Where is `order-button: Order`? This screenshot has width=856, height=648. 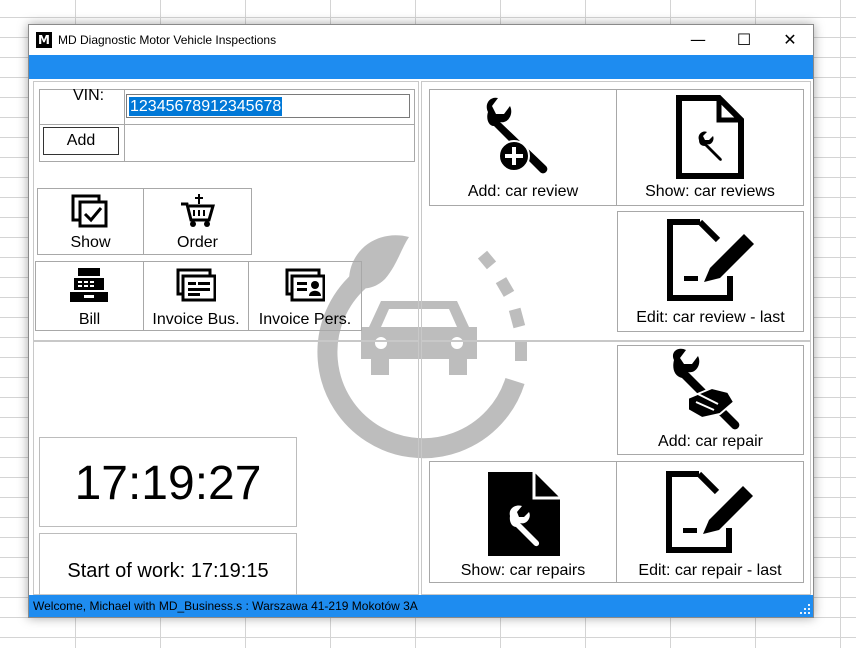
order-button: Order is located at coordinates (197, 221).